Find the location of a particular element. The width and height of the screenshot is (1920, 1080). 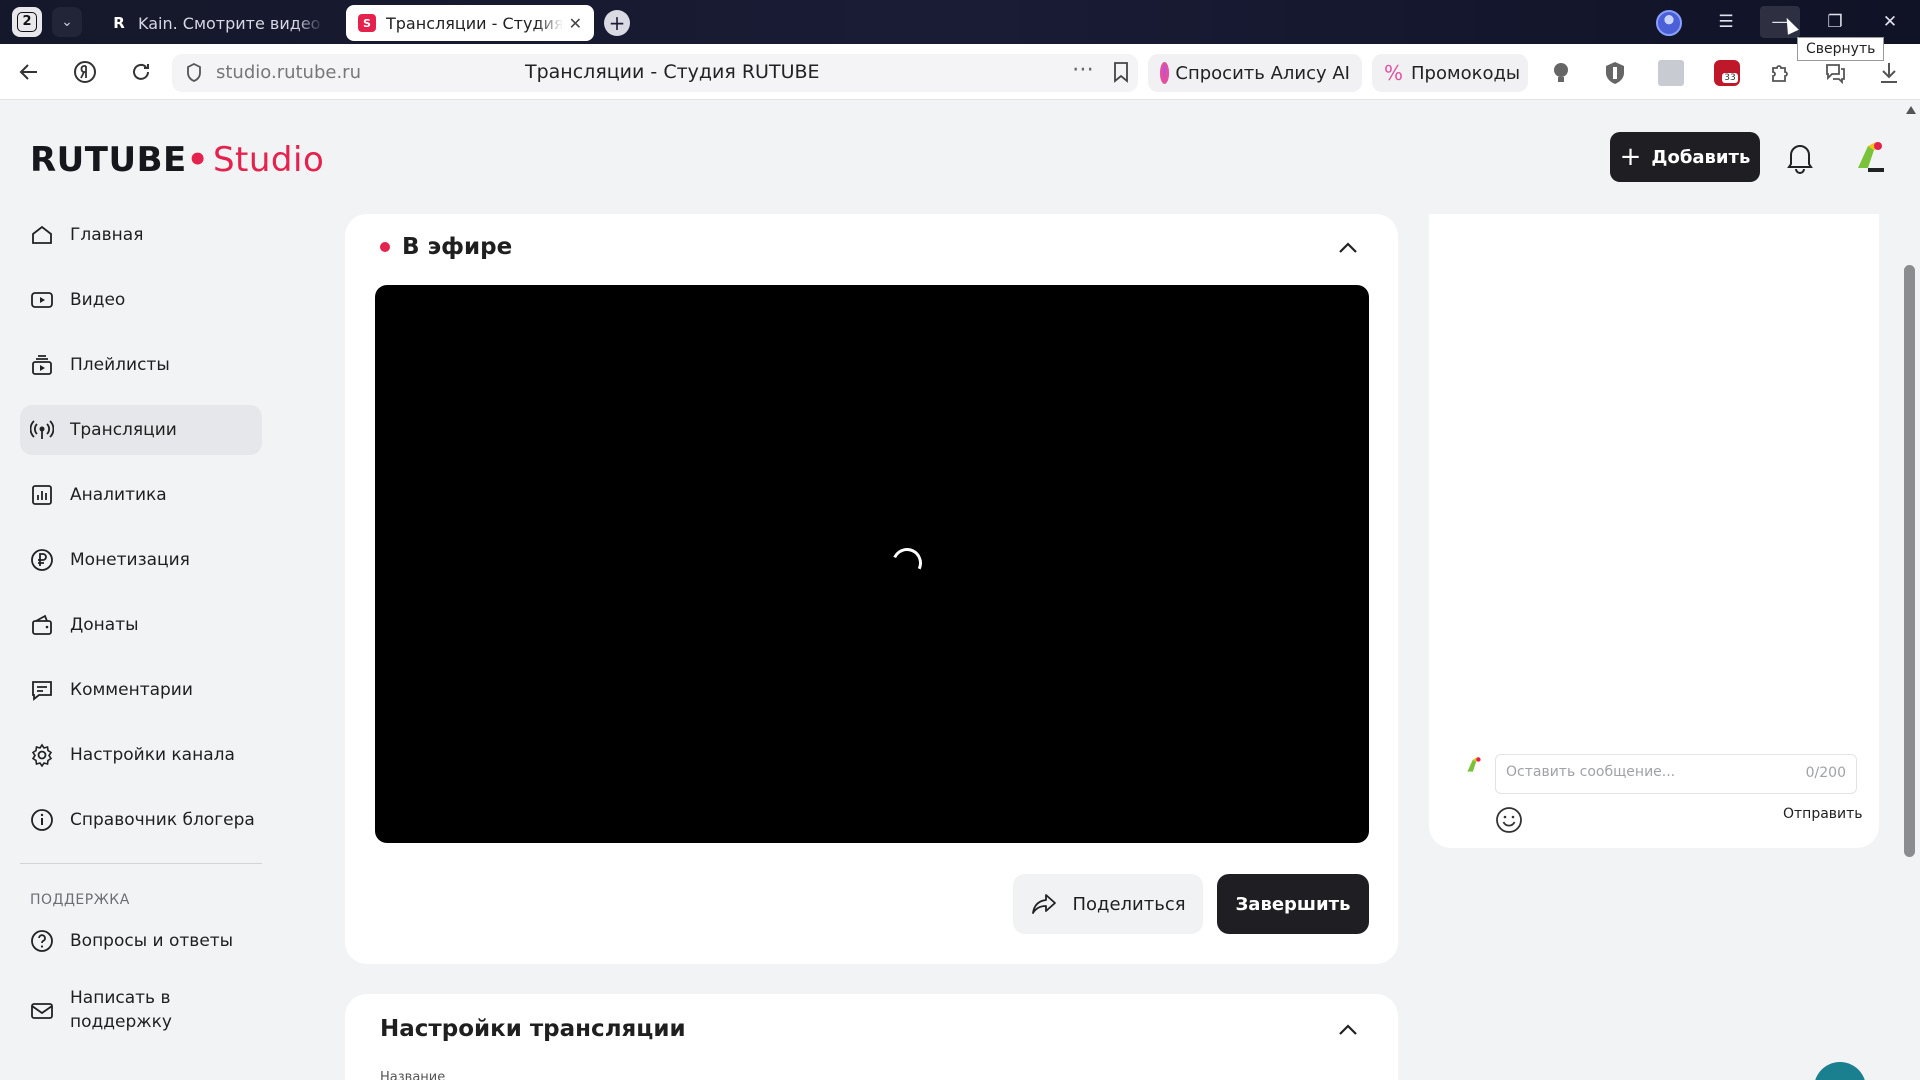

sidebar-item-faq: Вопросы и ответы is located at coordinates (141, 941).